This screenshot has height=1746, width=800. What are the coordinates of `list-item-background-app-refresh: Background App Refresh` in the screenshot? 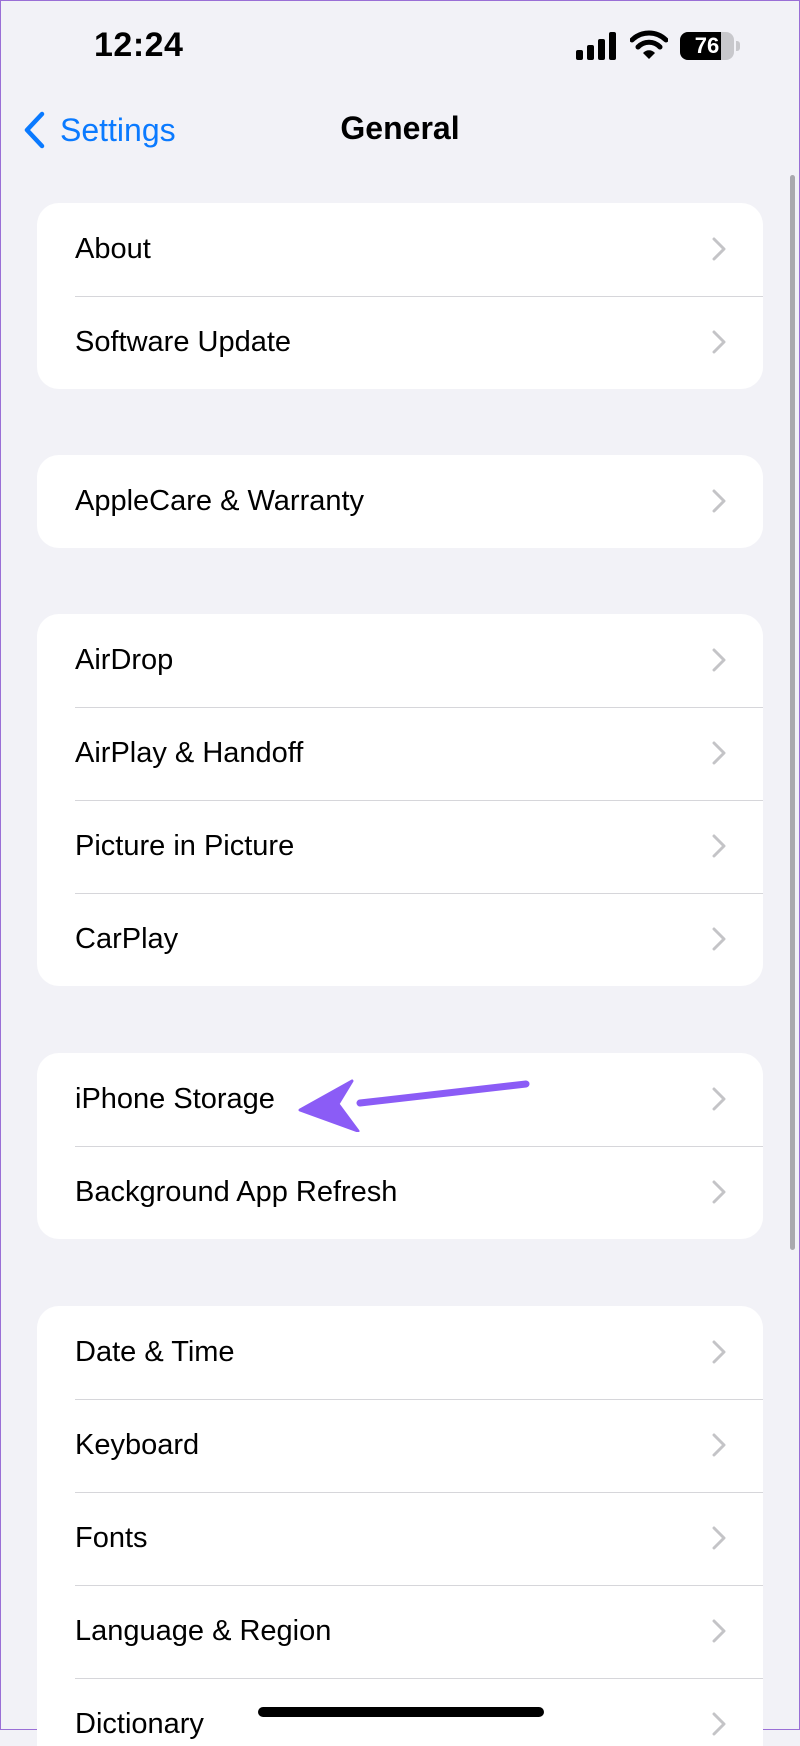 It's located at (400, 1192).